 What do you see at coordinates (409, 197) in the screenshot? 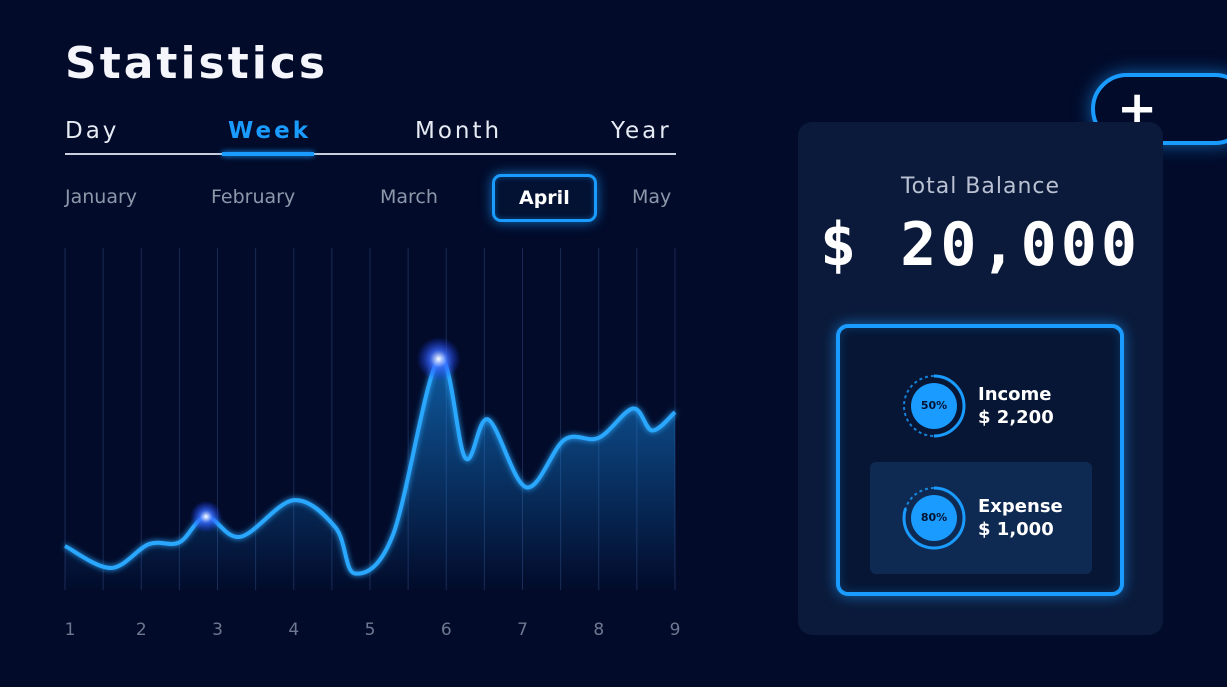
I see `month-march: March` at bounding box center [409, 197].